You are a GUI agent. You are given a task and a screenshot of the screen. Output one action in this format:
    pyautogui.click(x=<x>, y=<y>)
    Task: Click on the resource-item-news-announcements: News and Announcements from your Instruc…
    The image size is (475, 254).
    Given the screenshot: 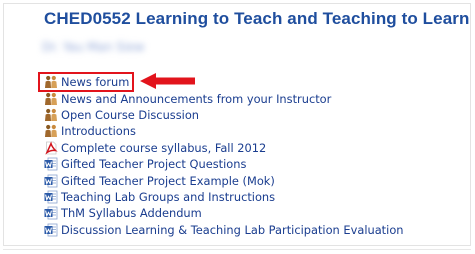 What is the action you would take?
    pyautogui.click(x=223, y=98)
    